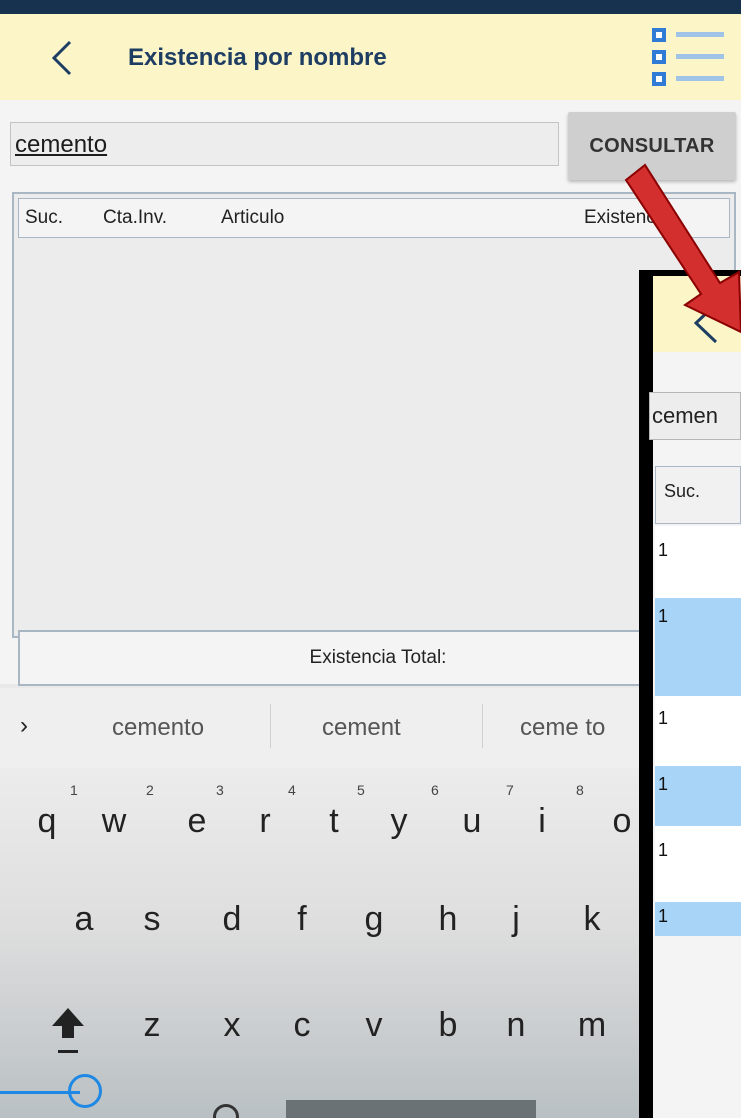 Image resolution: width=741 pixels, height=1118 pixels. What do you see at coordinates (516, 919) in the screenshot?
I see `key-j: j` at bounding box center [516, 919].